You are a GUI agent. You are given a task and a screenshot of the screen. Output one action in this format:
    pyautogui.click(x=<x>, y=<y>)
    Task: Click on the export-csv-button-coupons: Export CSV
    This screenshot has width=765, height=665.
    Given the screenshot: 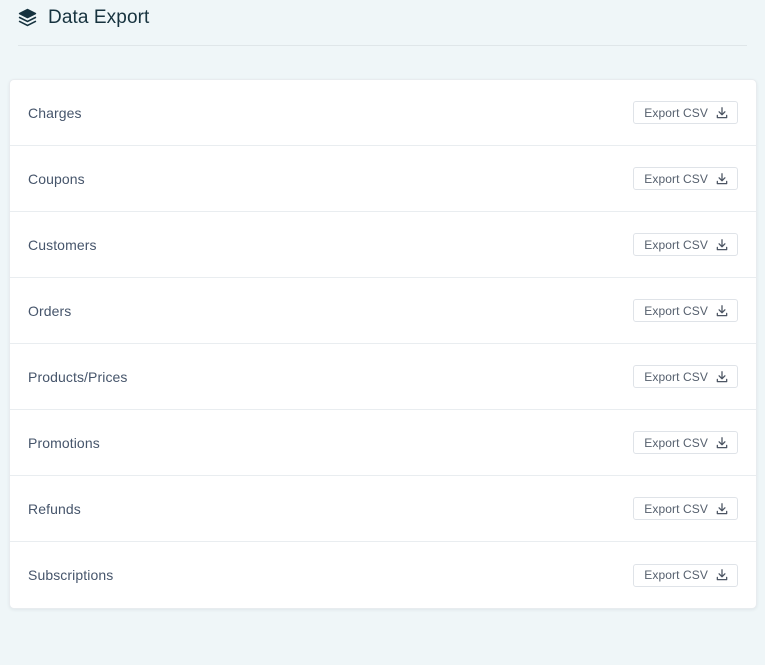 What is the action you would take?
    pyautogui.click(x=685, y=178)
    